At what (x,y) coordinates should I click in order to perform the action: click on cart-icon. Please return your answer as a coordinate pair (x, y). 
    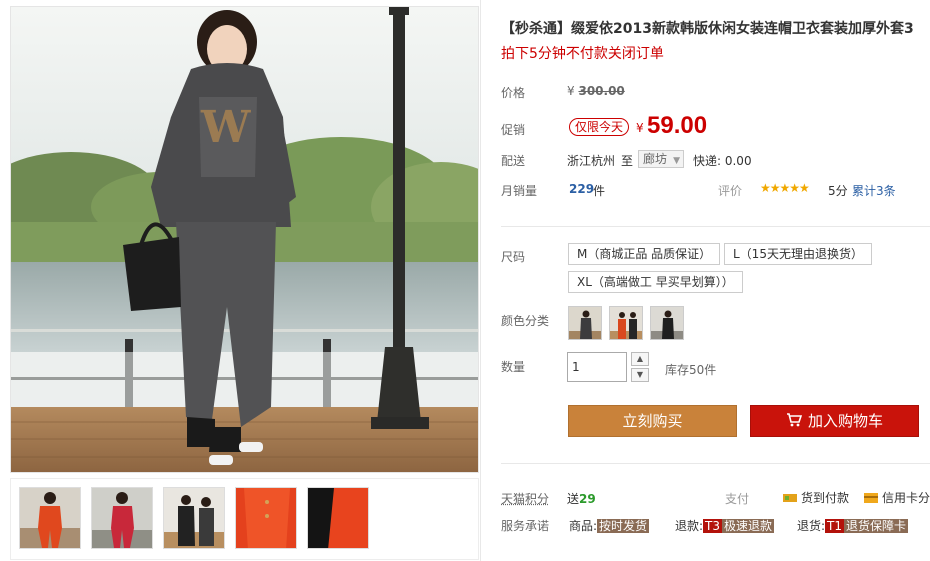
    Looking at the image, I should click on (794, 422).